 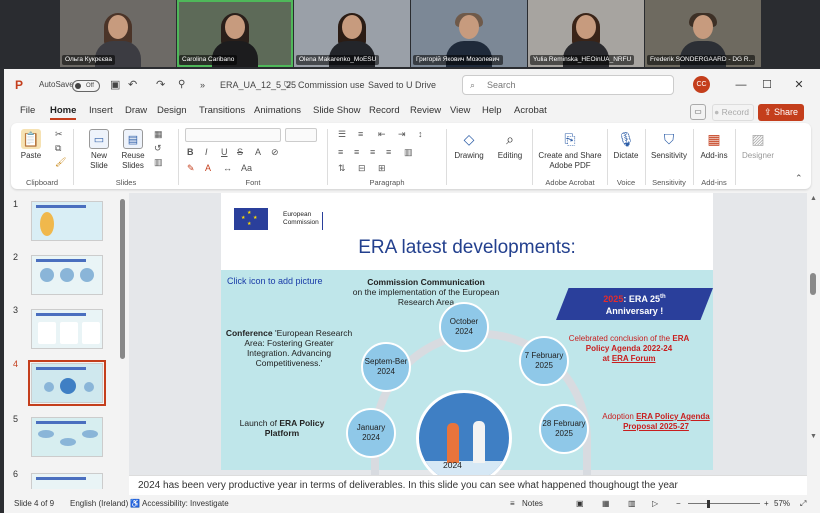 I want to click on normal-view-icon: ▣, so click(x=580, y=504).